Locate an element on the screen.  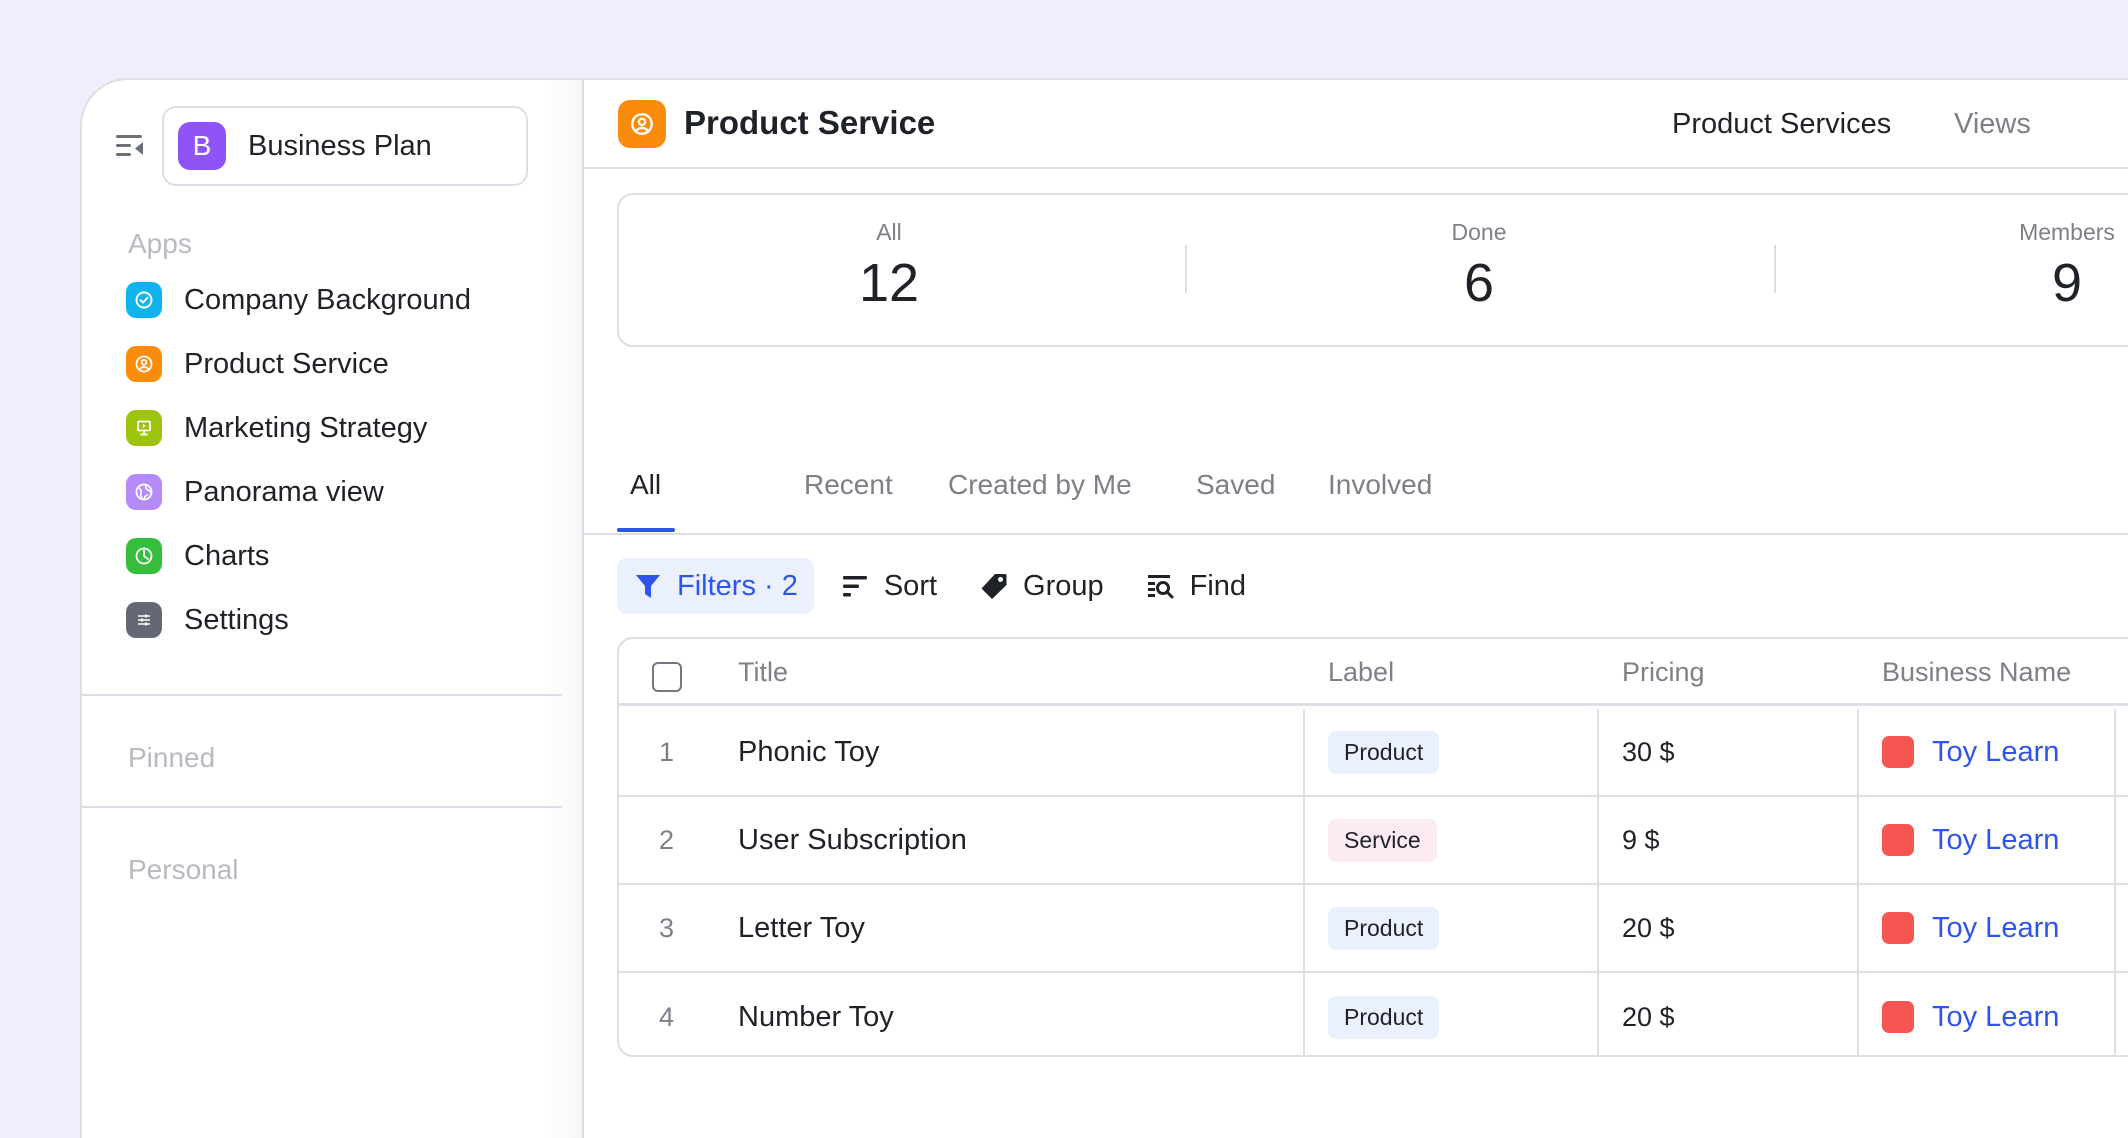
column-header-title: Title is located at coordinates (763, 672).